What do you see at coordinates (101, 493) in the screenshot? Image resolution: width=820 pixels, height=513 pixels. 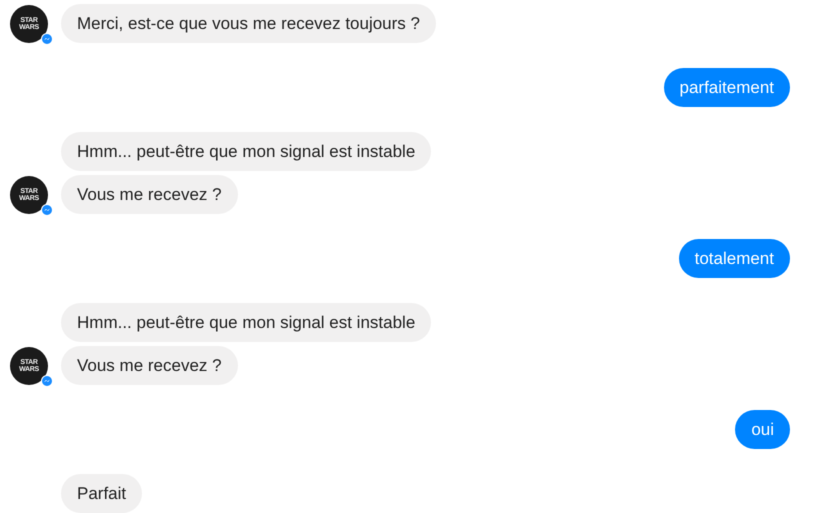 I see `message-bubble: Parfait` at bounding box center [101, 493].